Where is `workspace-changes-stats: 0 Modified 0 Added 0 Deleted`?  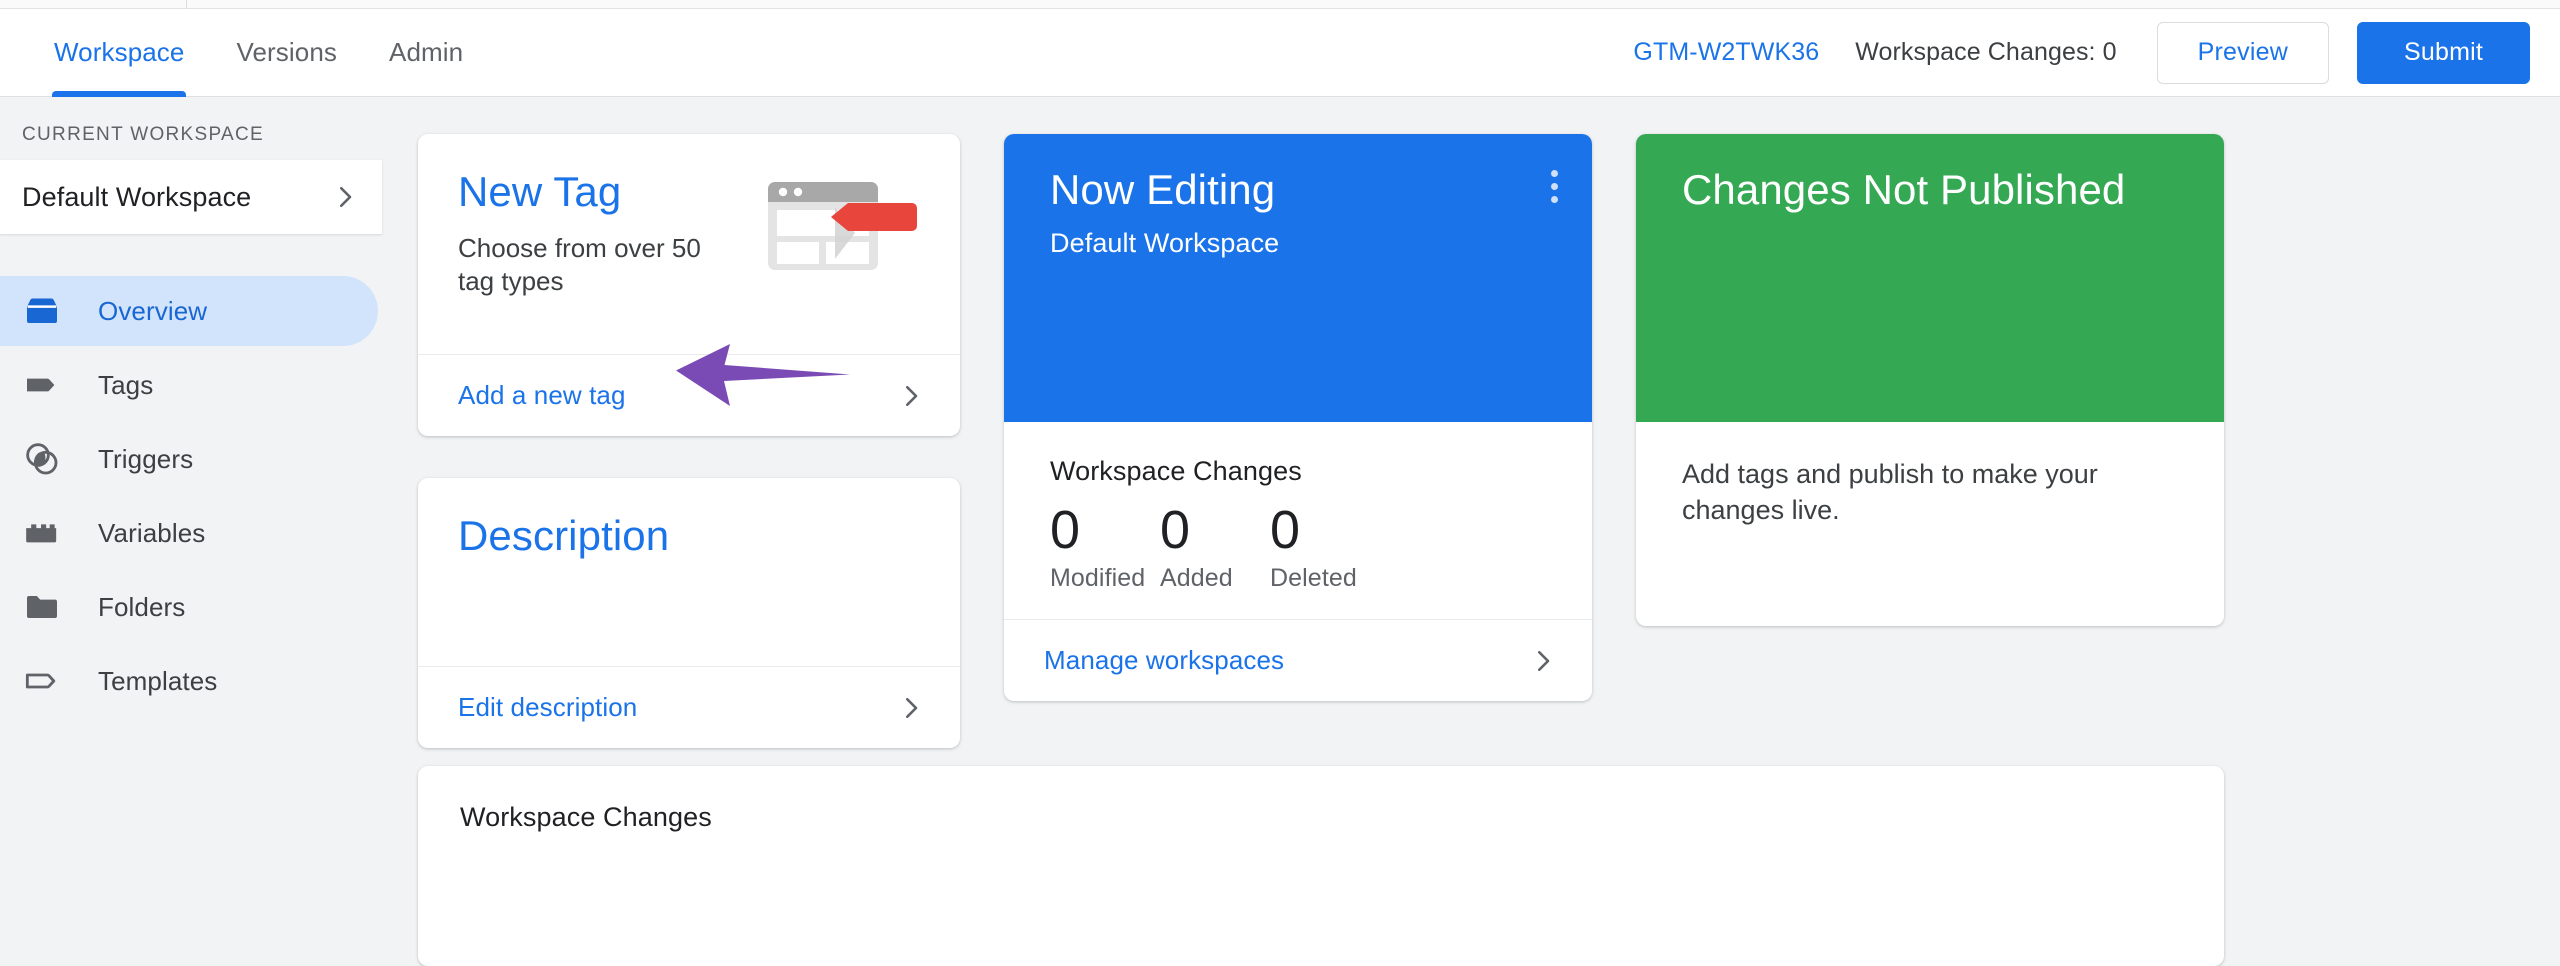
workspace-changes-stats: 0 Modified 0 Added 0 Deleted is located at coordinates (1298, 546).